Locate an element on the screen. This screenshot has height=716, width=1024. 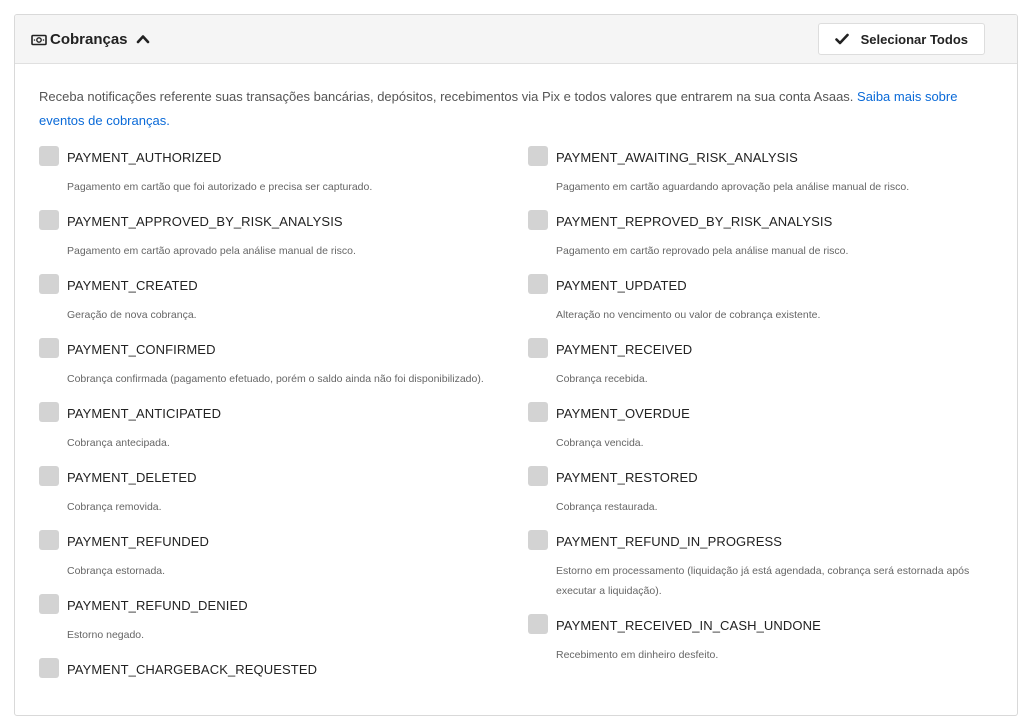
event-name: PAYMENT_RECEIVED is located at coordinates (624, 349).